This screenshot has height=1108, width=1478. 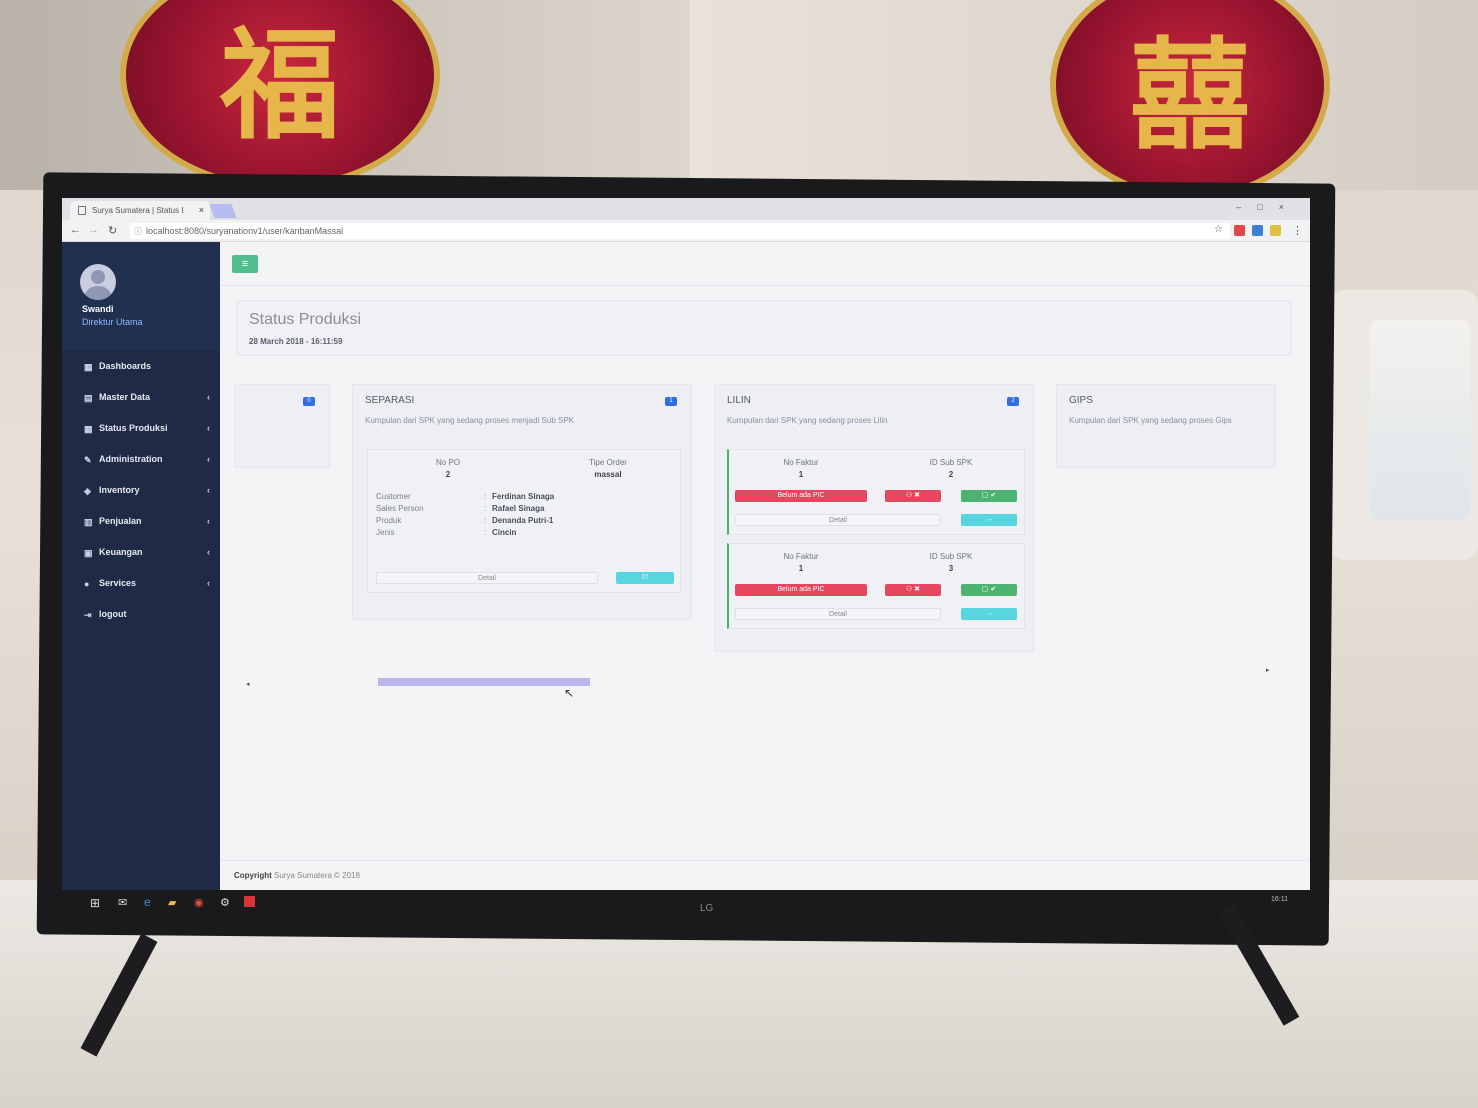 I want to click on extension-icon-yellow, so click(x=1275, y=230).